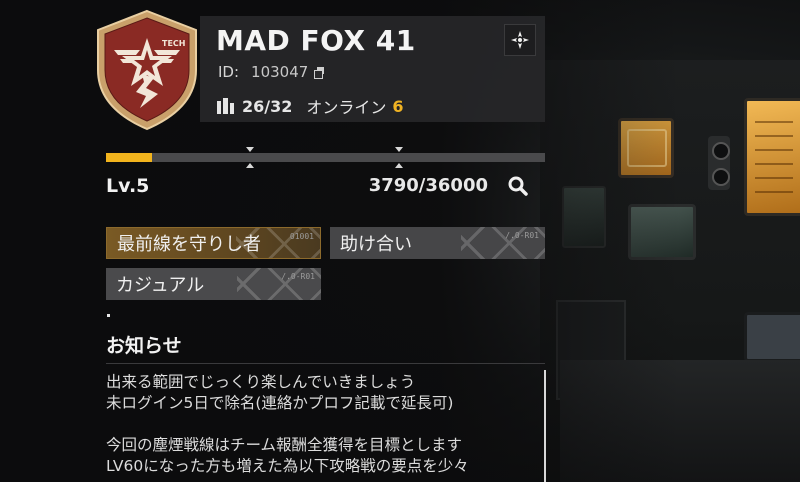 The height and width of the screenshot is (482, 800). What do you see at coordinates (346, 107) in the screenshot?
I see `online-label: オンライン` at bounding box center [346, 107].